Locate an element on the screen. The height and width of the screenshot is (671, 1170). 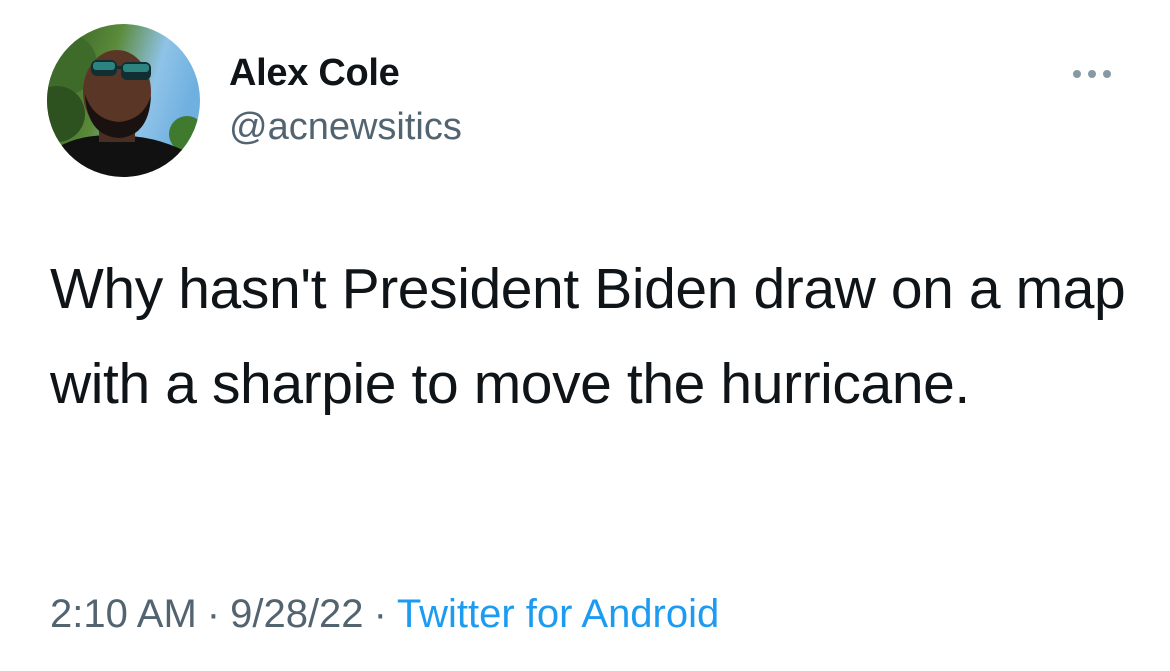
tweet-meta: 2:10 AM · 9/28/22 · Twitter for Android is located at coordinates (384, 614).